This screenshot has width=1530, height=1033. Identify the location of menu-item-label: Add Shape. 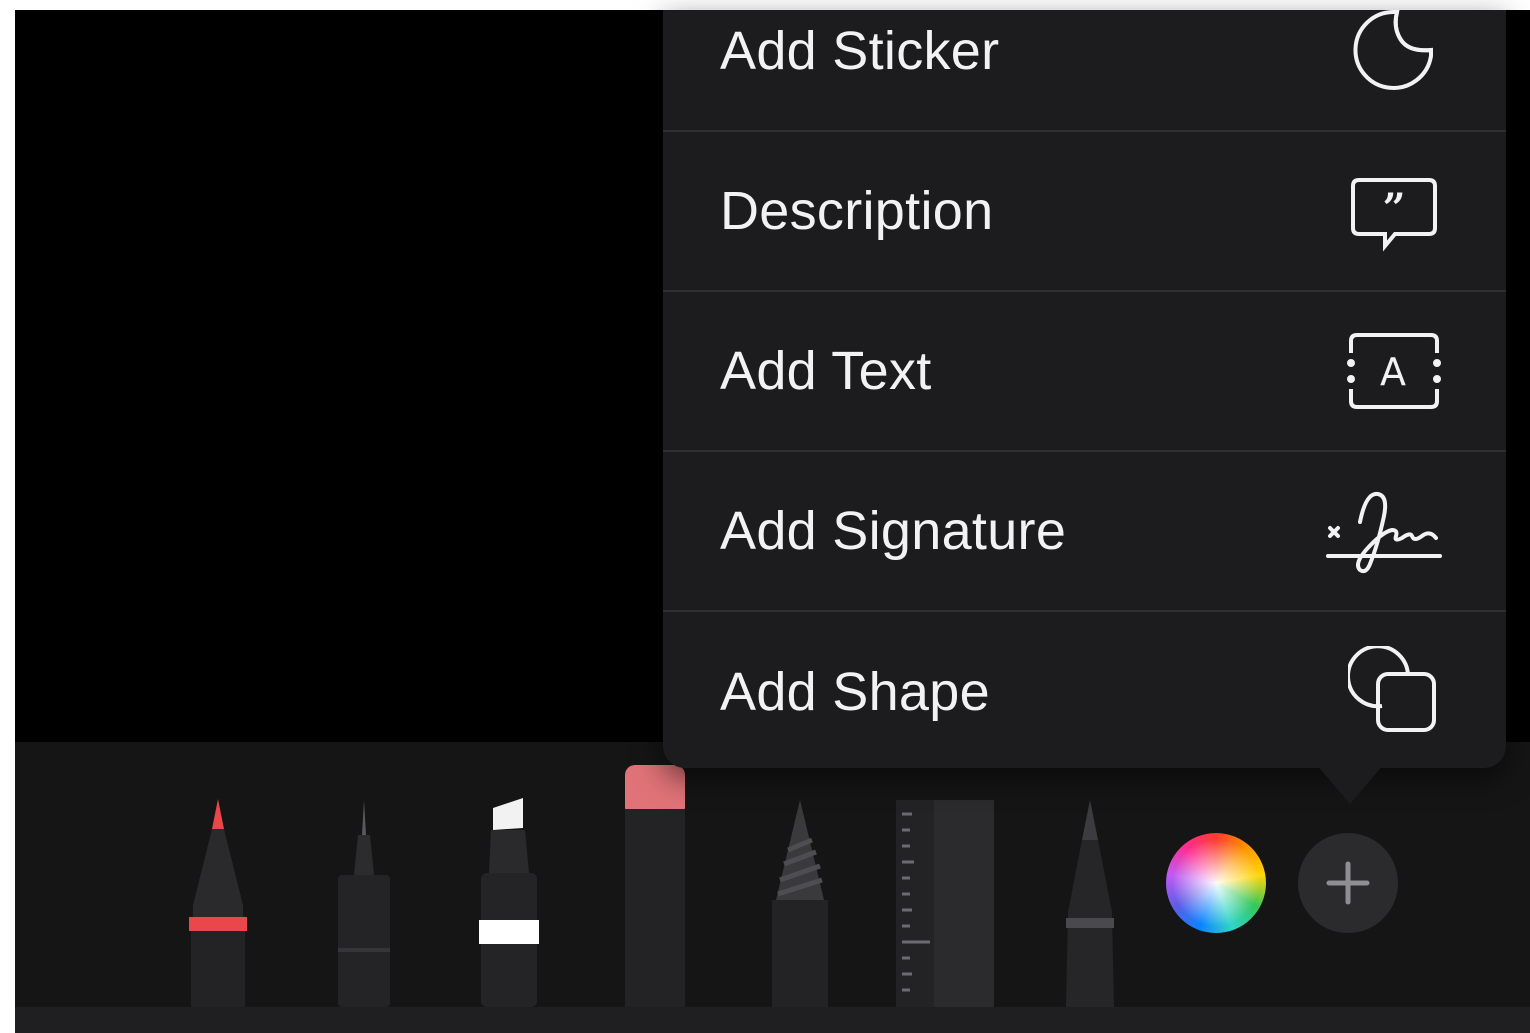
(855, 692).